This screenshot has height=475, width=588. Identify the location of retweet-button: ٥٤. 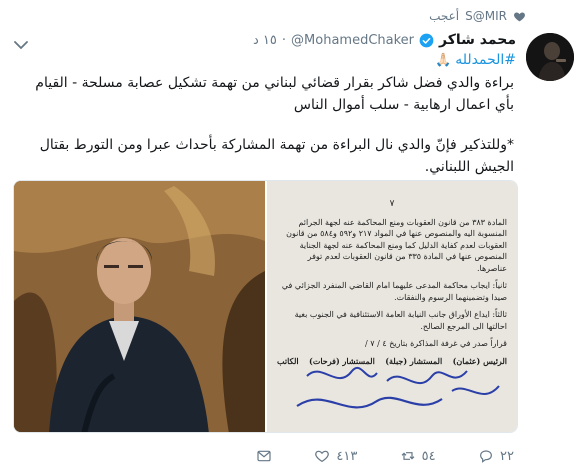
(418, 456).